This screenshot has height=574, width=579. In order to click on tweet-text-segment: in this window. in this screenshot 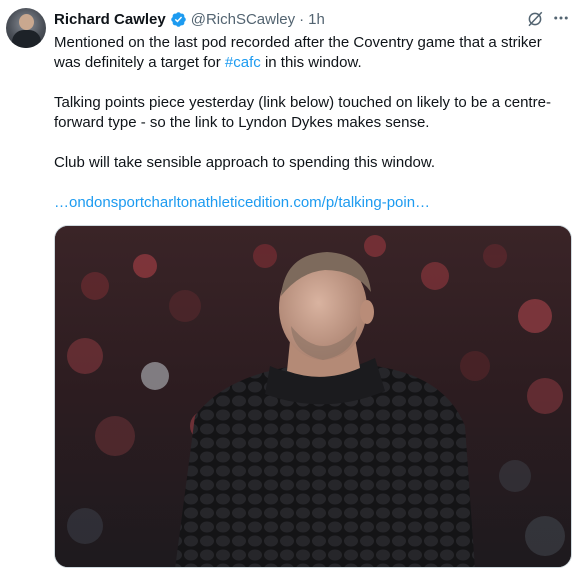, I will do `click(311, 62)`.